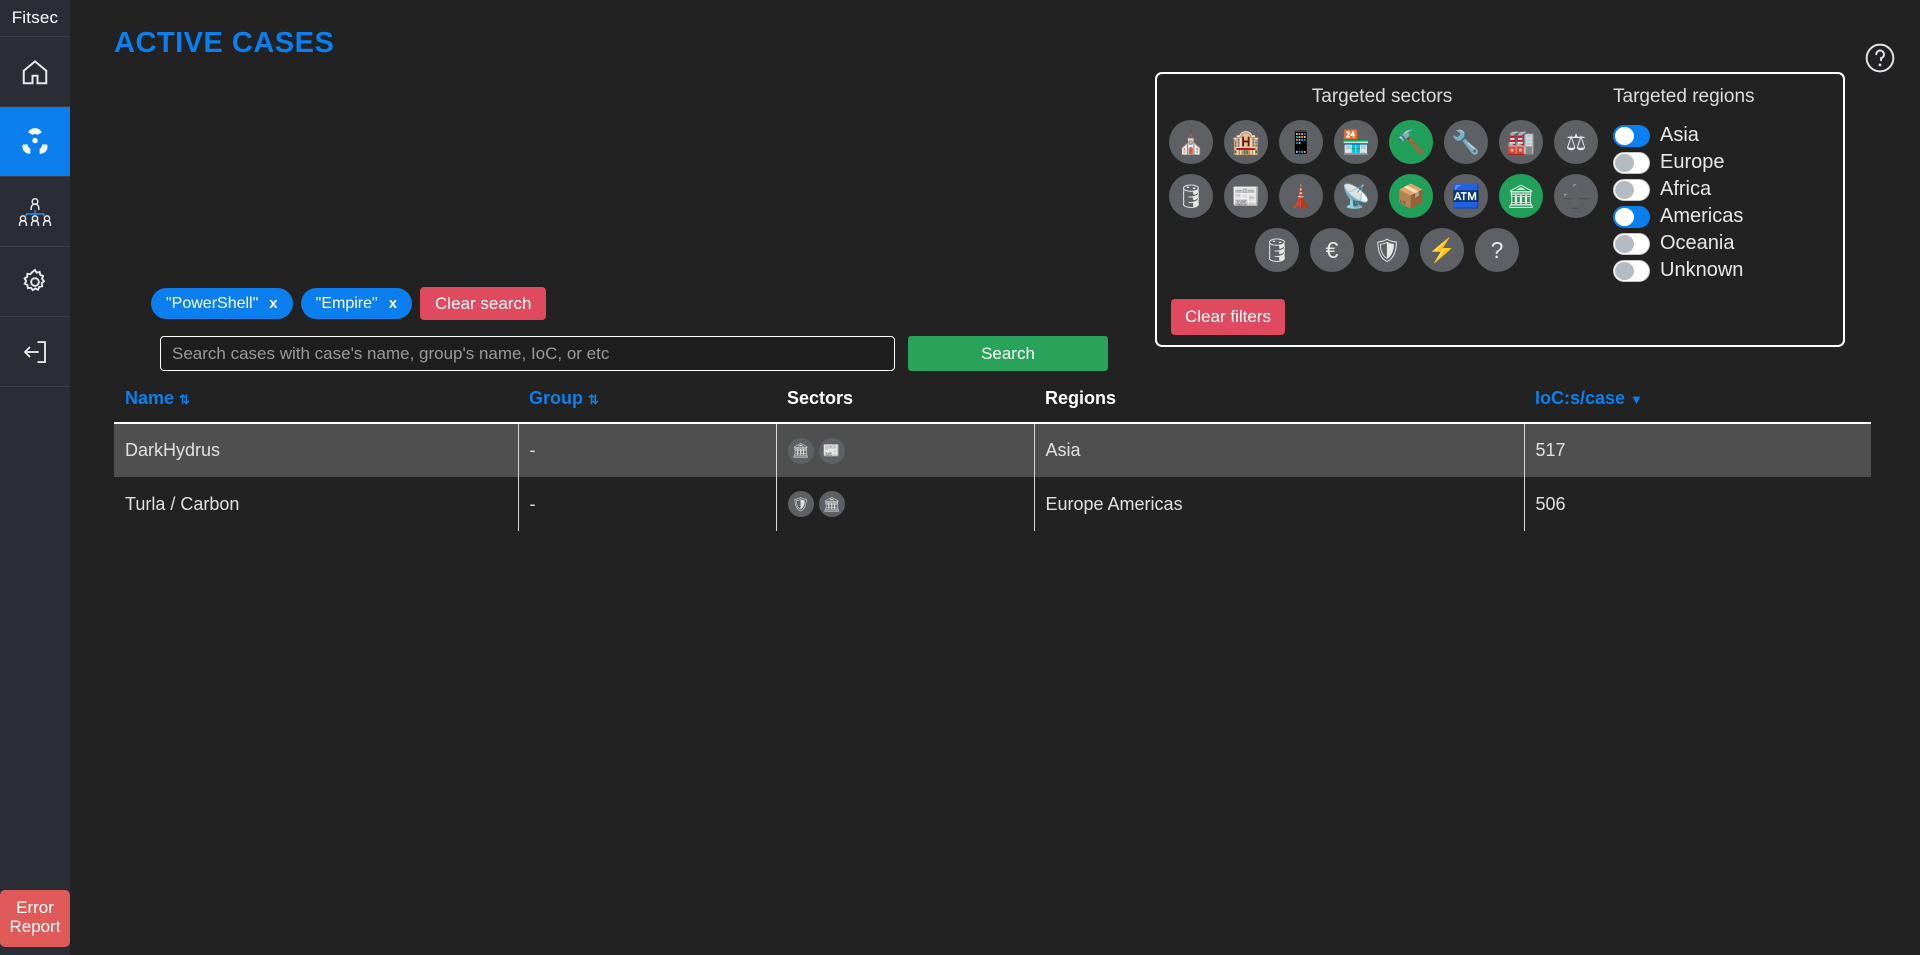 This screenshot has height=955, width=1920. I want to click on column-header-name: Name ⇅, so click(316, 403).